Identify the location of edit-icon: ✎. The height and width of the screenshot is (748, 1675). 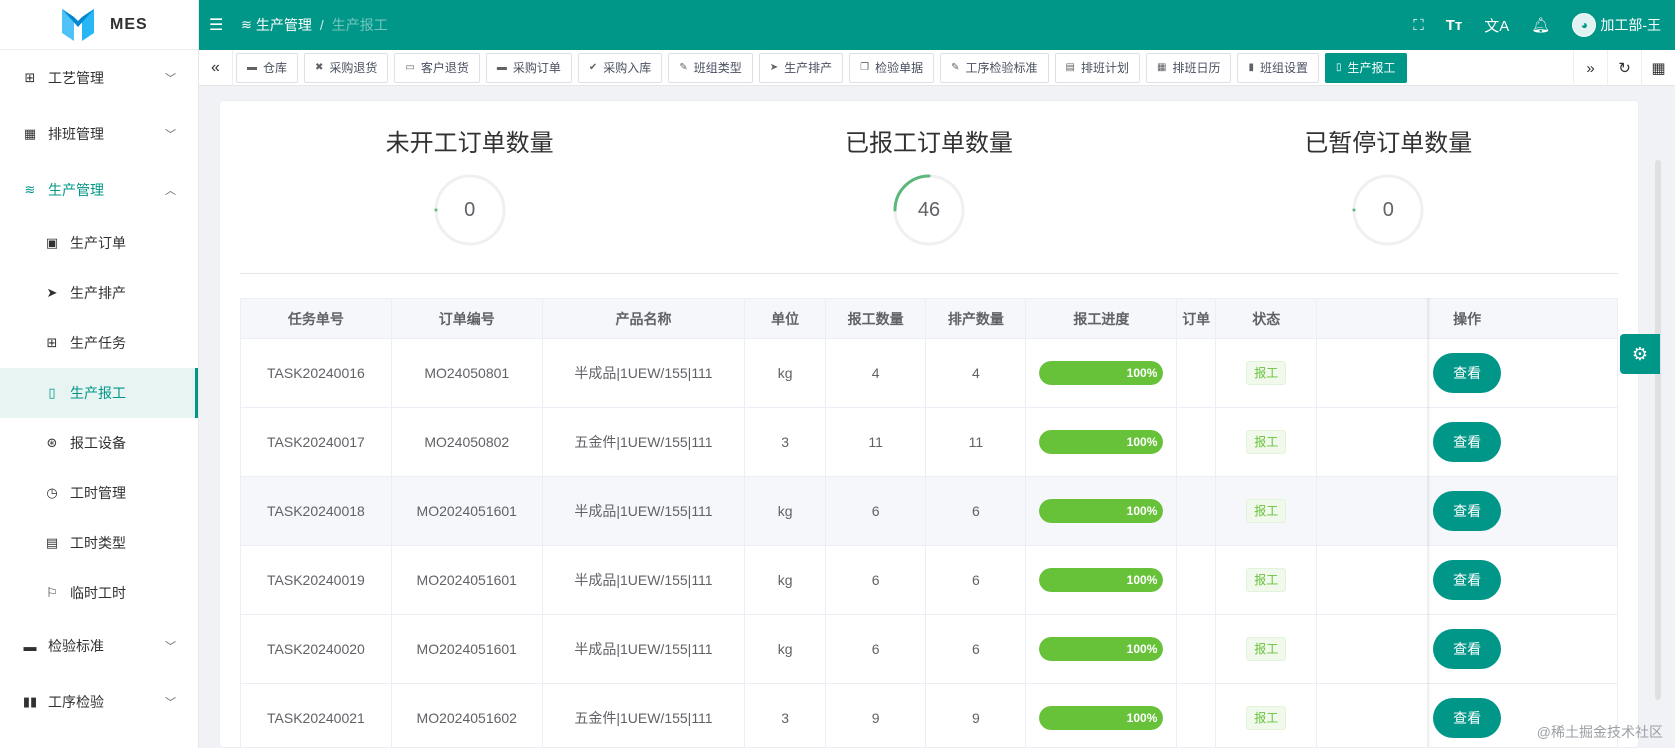
(683, 67).